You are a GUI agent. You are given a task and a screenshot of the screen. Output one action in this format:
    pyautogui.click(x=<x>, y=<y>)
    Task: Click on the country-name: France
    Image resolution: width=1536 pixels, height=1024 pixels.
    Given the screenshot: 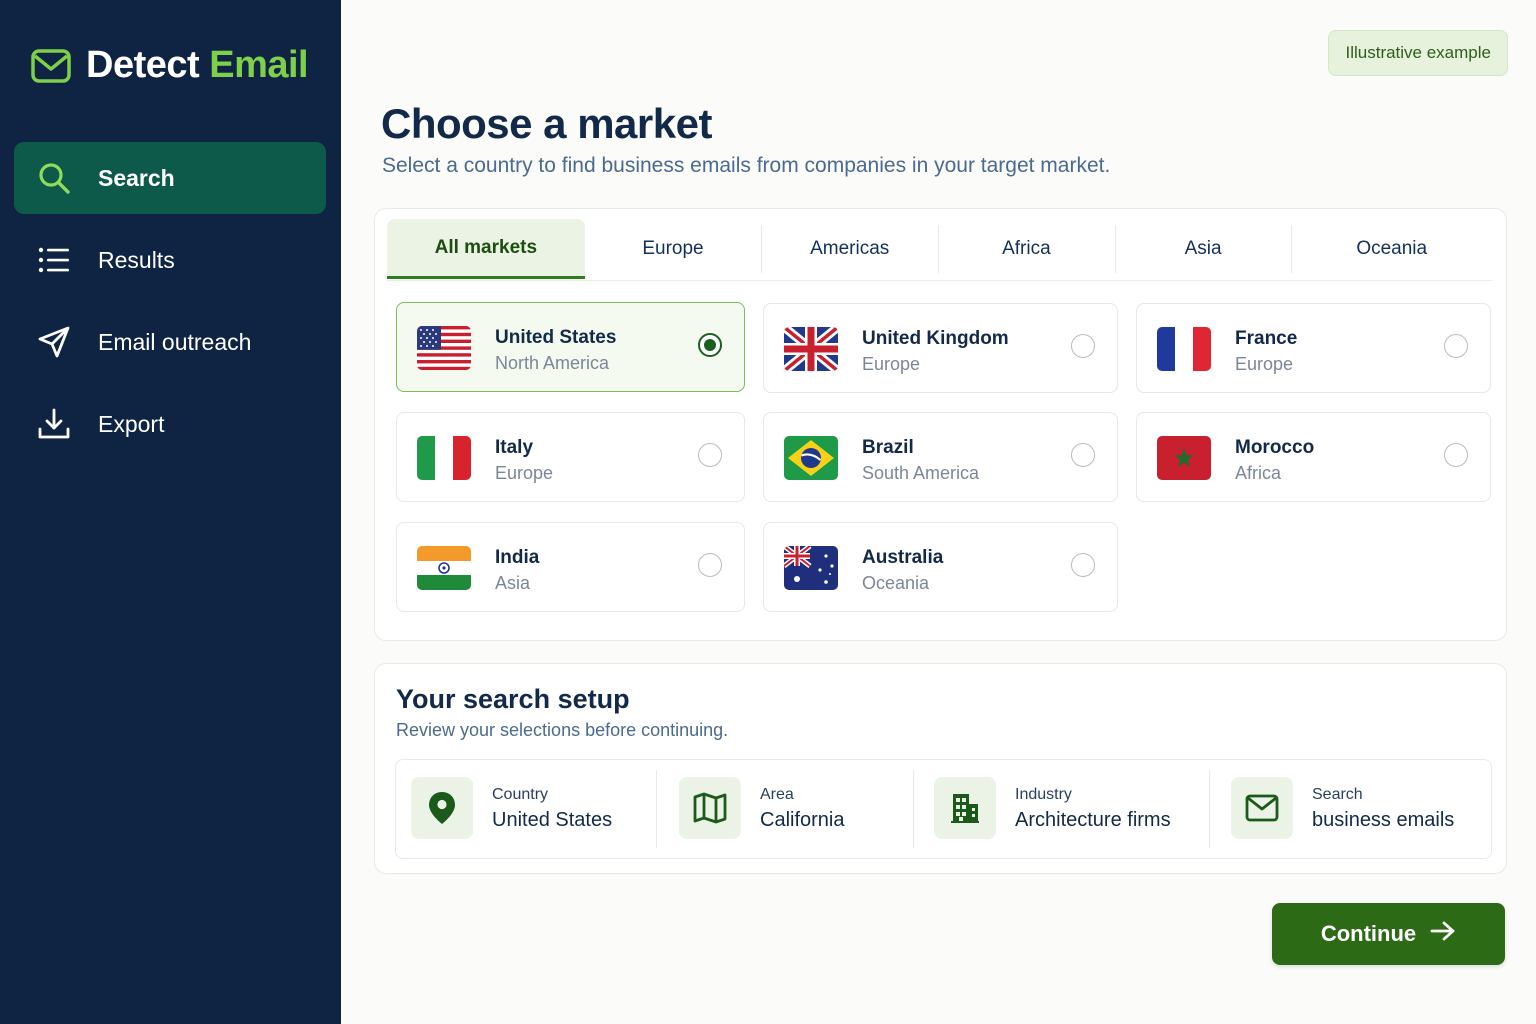 What is the action you would take?
    pyautogui.click(x=1266, y=338)
    